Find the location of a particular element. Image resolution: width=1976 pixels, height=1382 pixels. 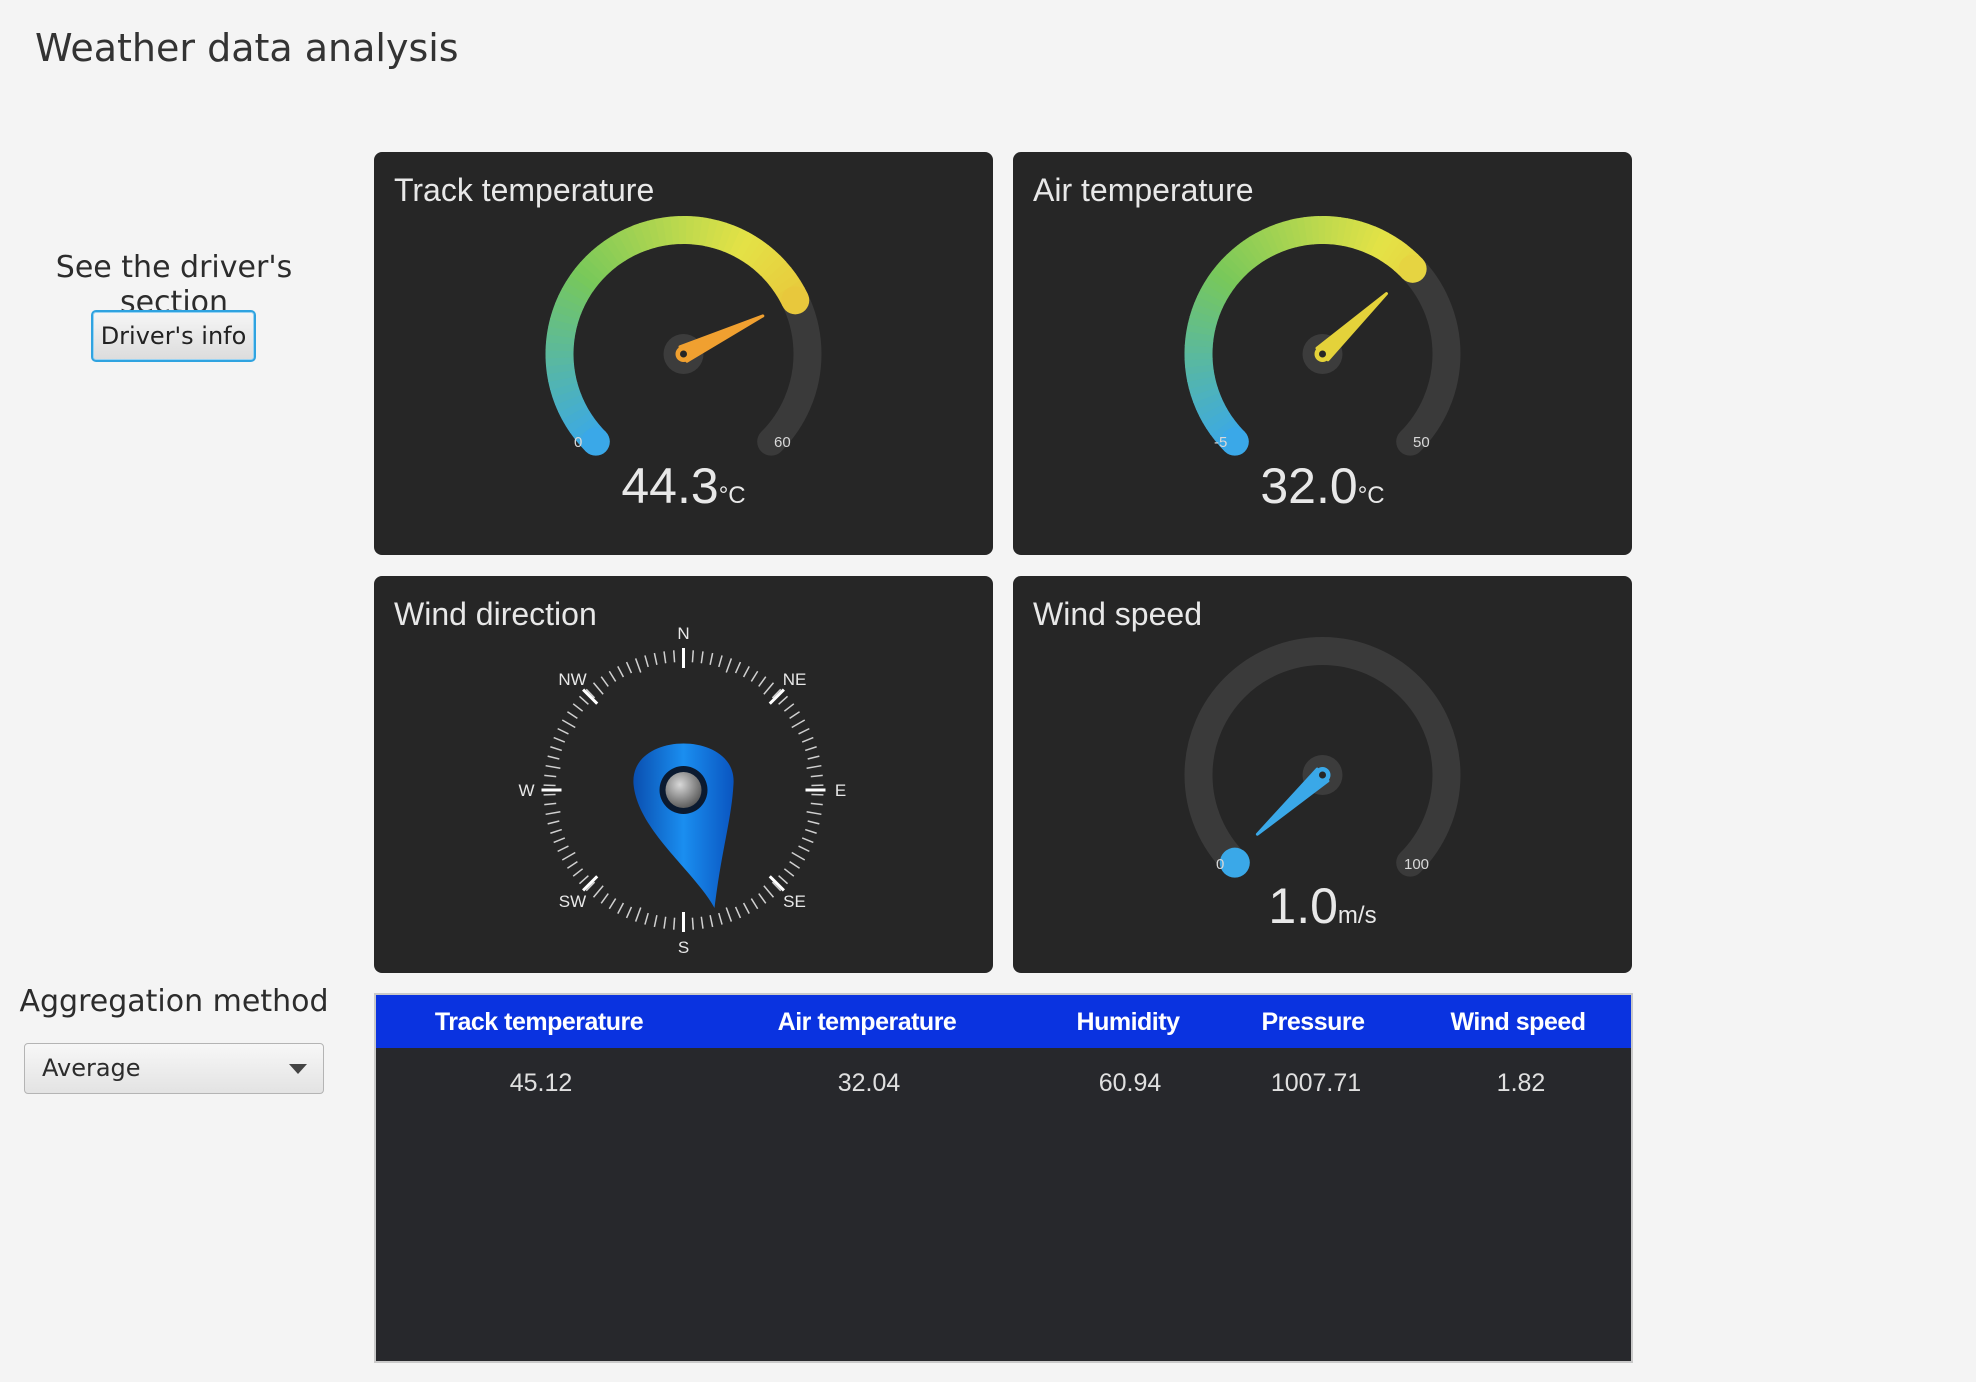

drivers-info-button: Driver's info is located at coordinates (173, 336).